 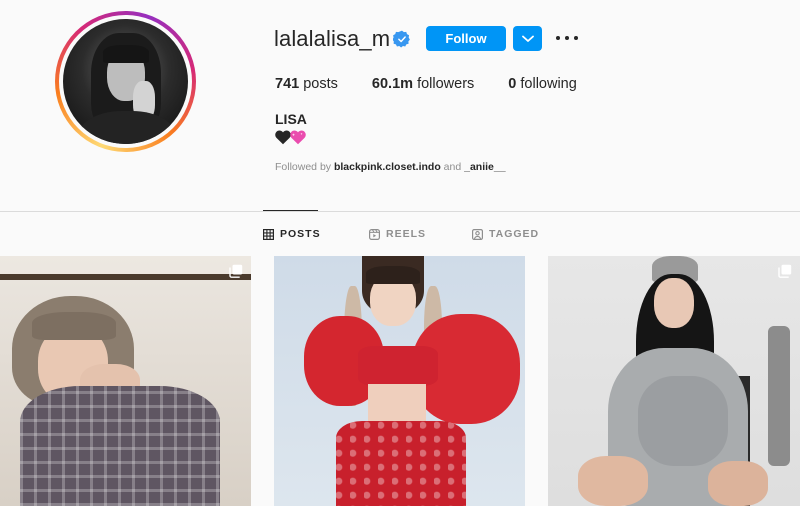 What do you see at coordinates (290, 210) in the screenshot?
I see `active-tab-indicator` at bounding box center [290, 210].